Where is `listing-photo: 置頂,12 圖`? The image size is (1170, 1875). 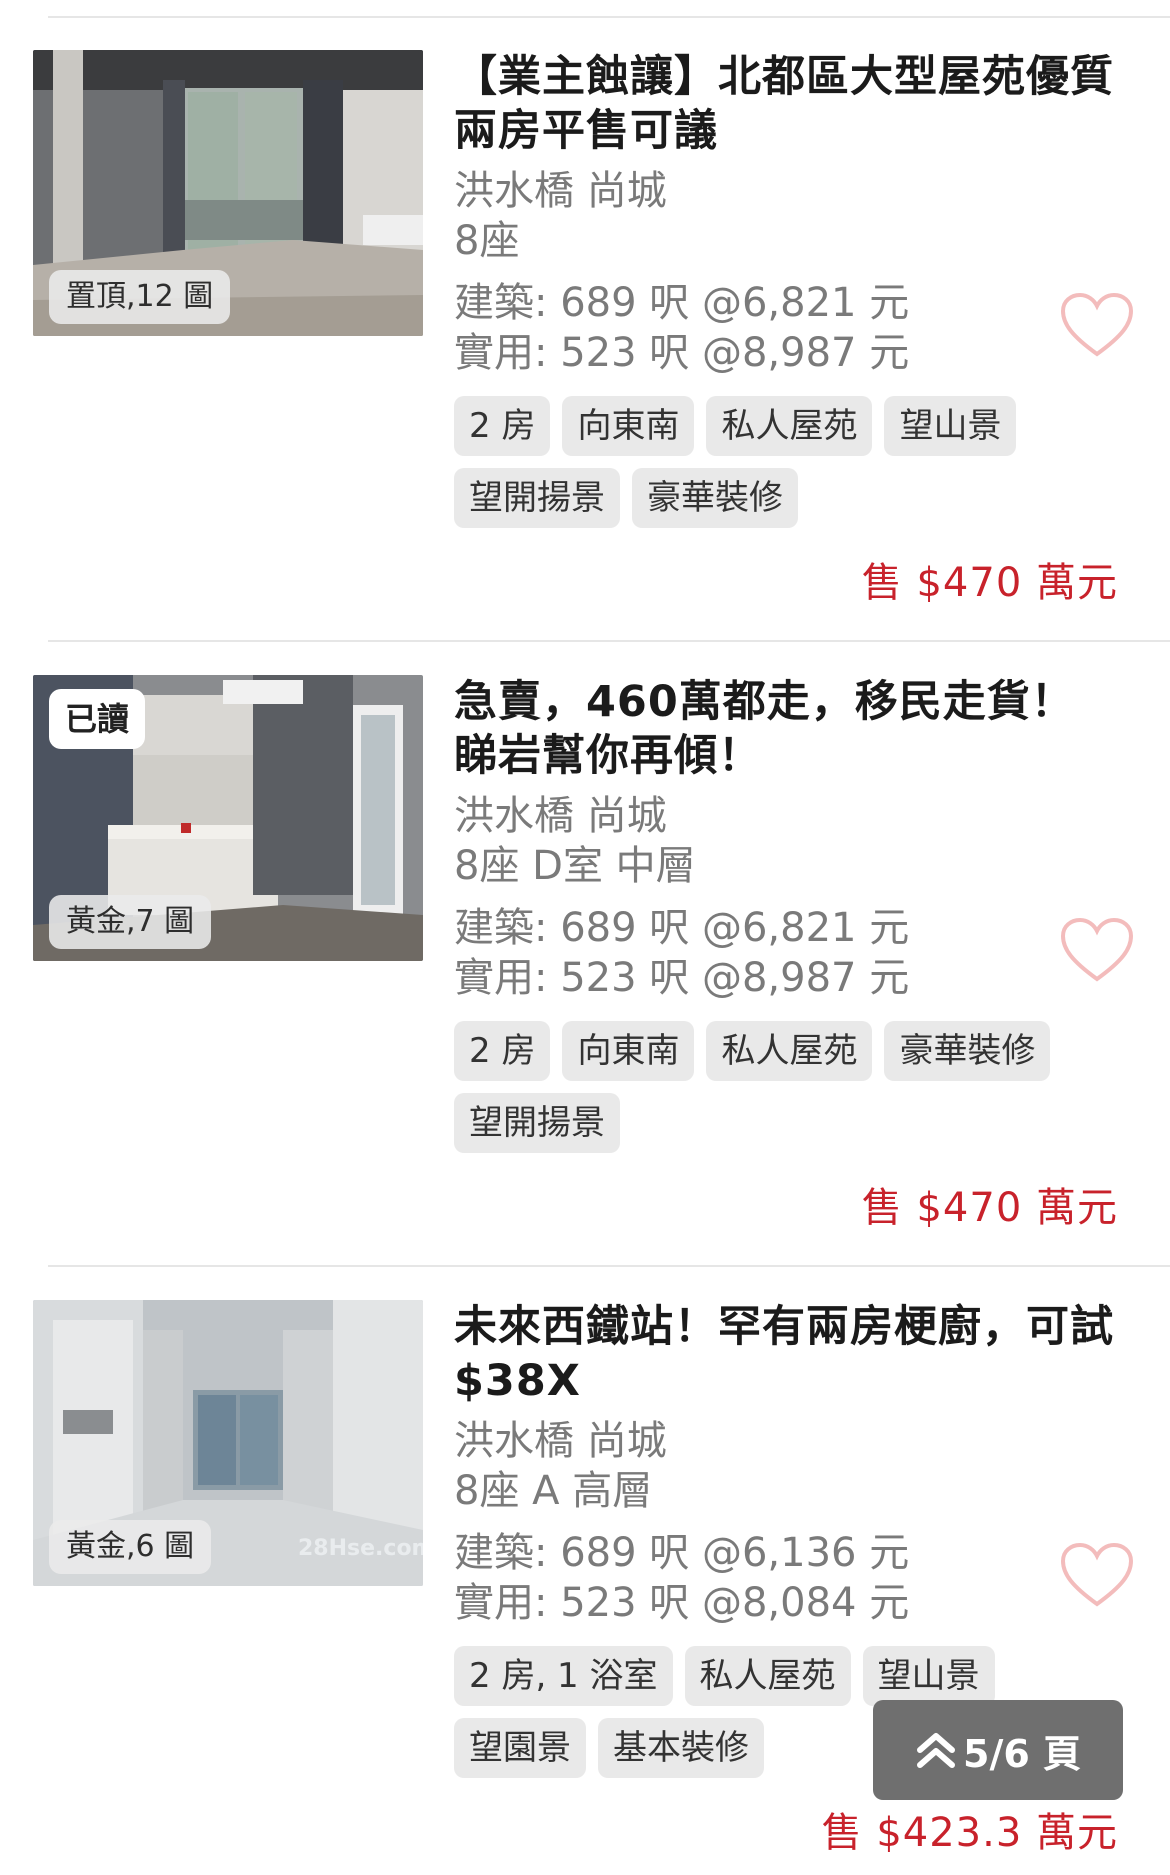
listing-photo: 置頂,12 圖 is located at coordinates (228, 193).